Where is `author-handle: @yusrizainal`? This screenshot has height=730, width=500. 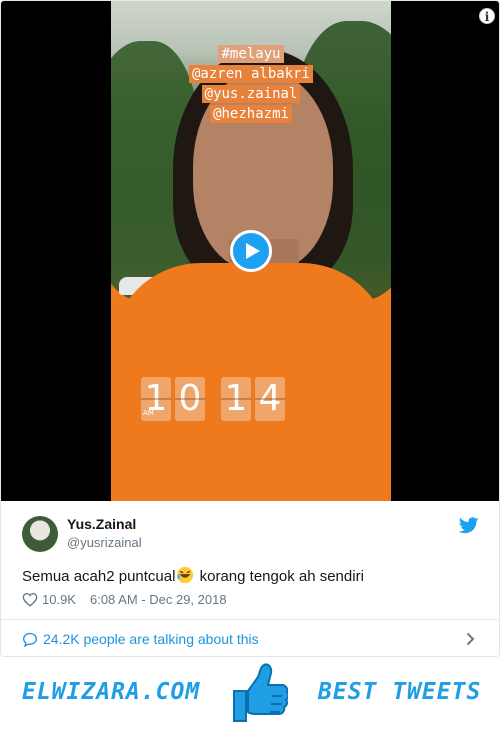
author-handle: @yusrizainal is located at coordinates (104, 542).